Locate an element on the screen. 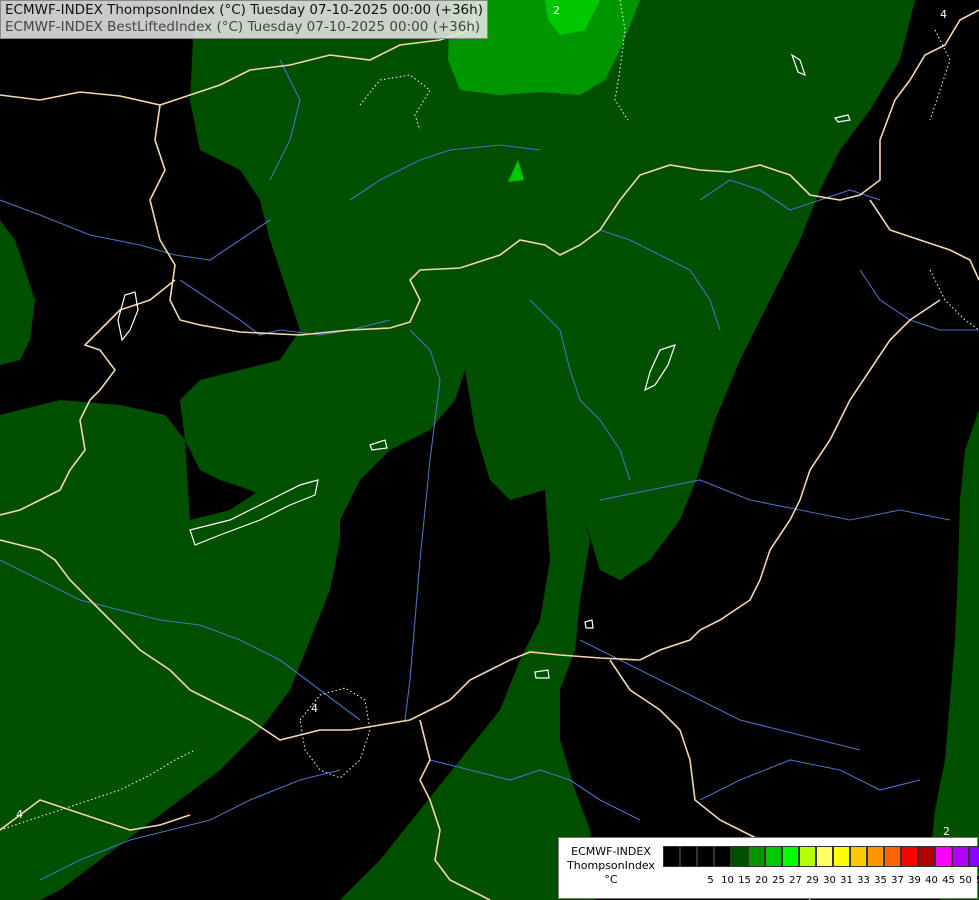  legend-tick-6: 29 is located at coordinates (812, 880).